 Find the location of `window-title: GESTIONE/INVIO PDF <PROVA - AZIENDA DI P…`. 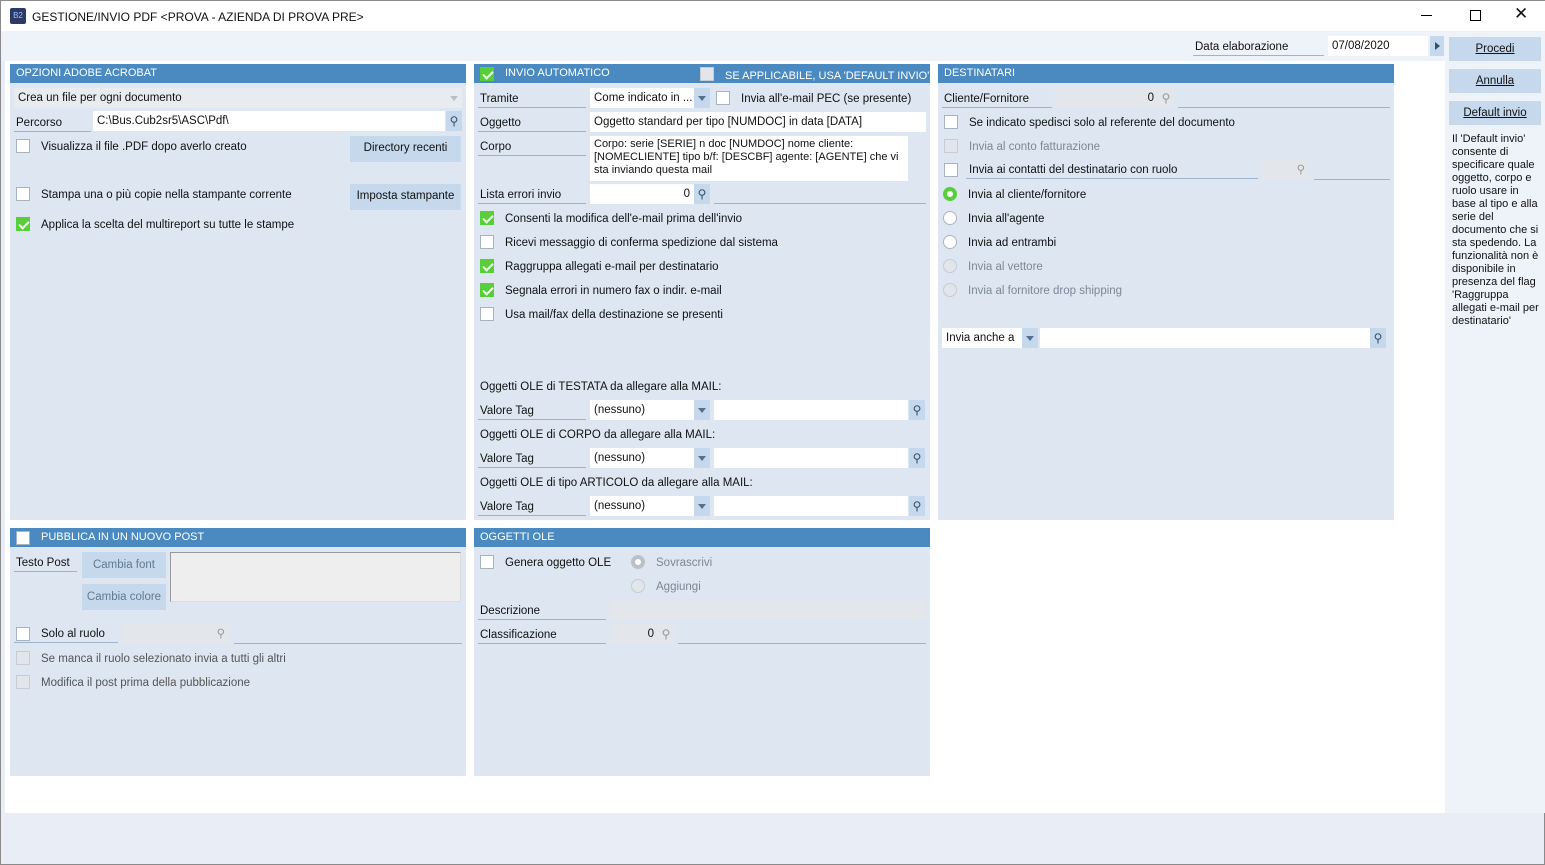

window-title: GESTIONE/INVIO PDF <PROVA - AZIENDA DI P… is located at coordinates (198, 17).